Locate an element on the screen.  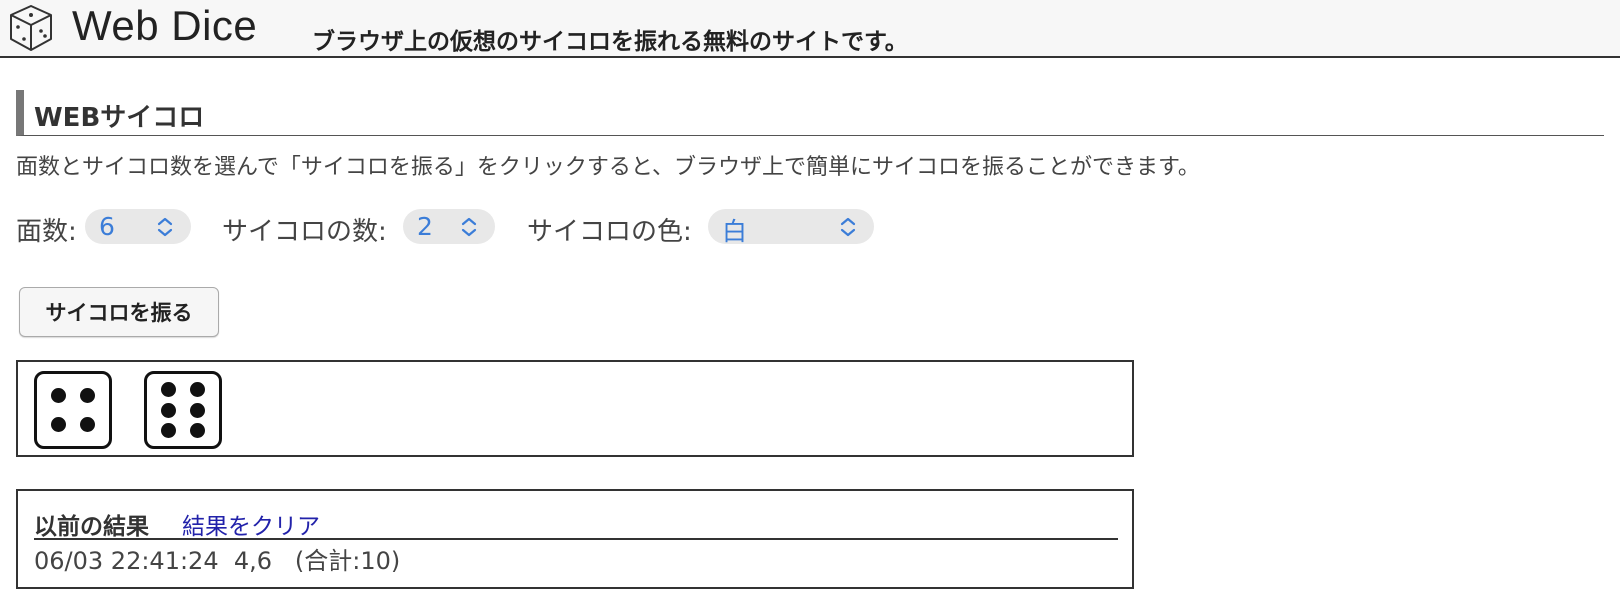
history-title: 以前の結果 is located at coordinates (91, 527).